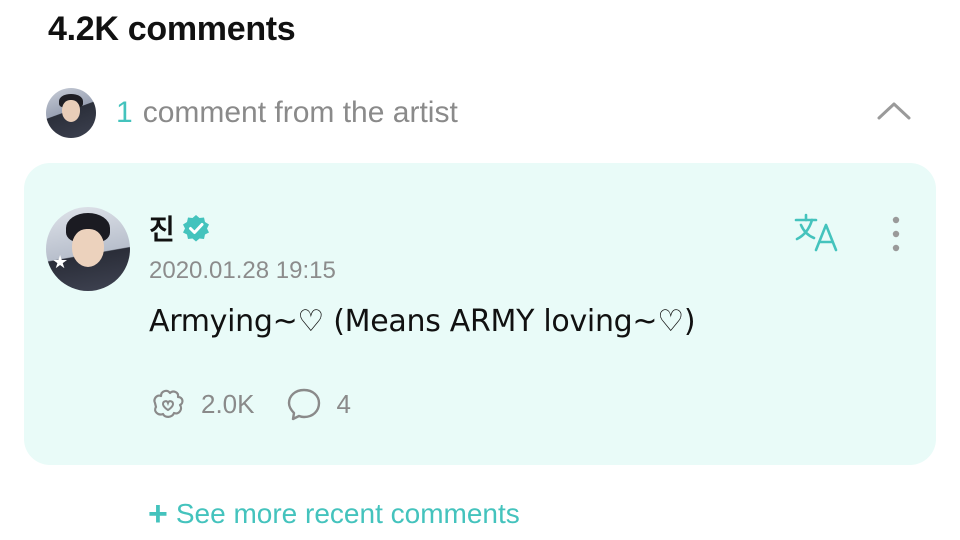 This screenshot has height=540, width=960. What do you see at coordinates (304, 404) in the screenshot?
I see `reply-icon` at bounding box center [304, 404].